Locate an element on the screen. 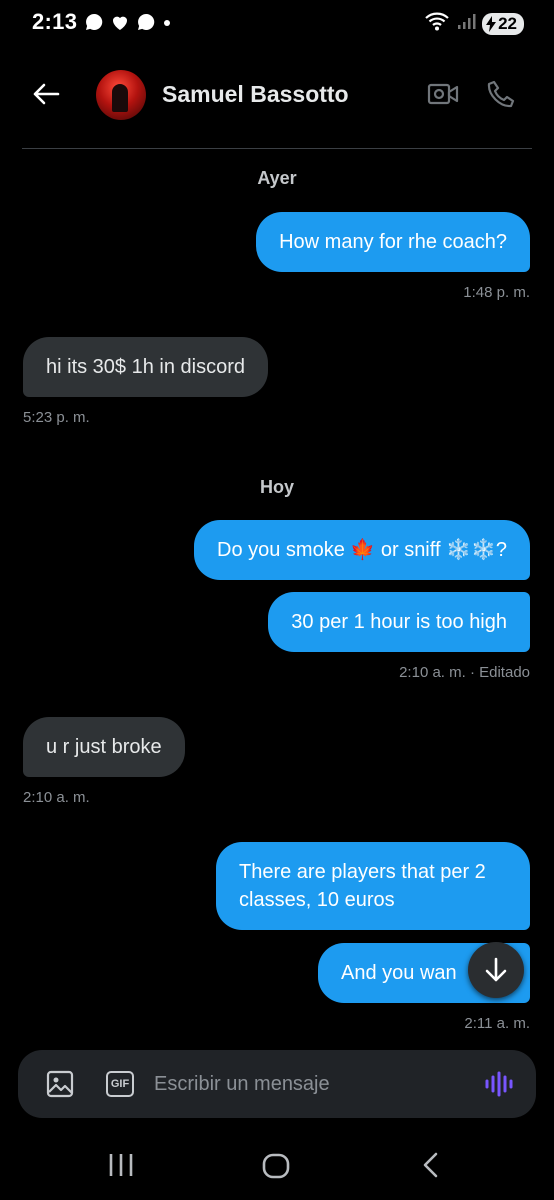 Image resolution: width=554 pixels, height=1200 pixels. chevron-left-icon is located at coordinates (430, 1165).